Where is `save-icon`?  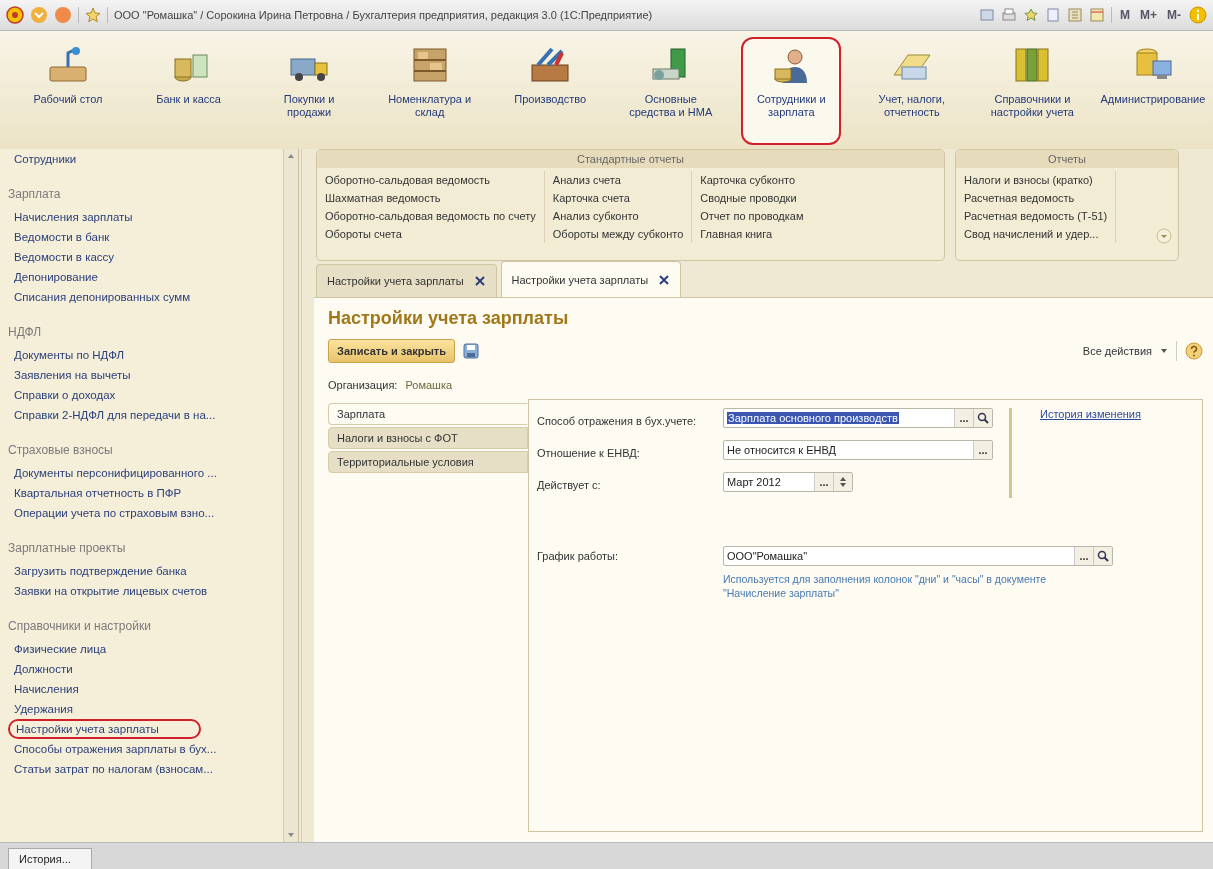
save-icon is located at coordinates (471, 351).